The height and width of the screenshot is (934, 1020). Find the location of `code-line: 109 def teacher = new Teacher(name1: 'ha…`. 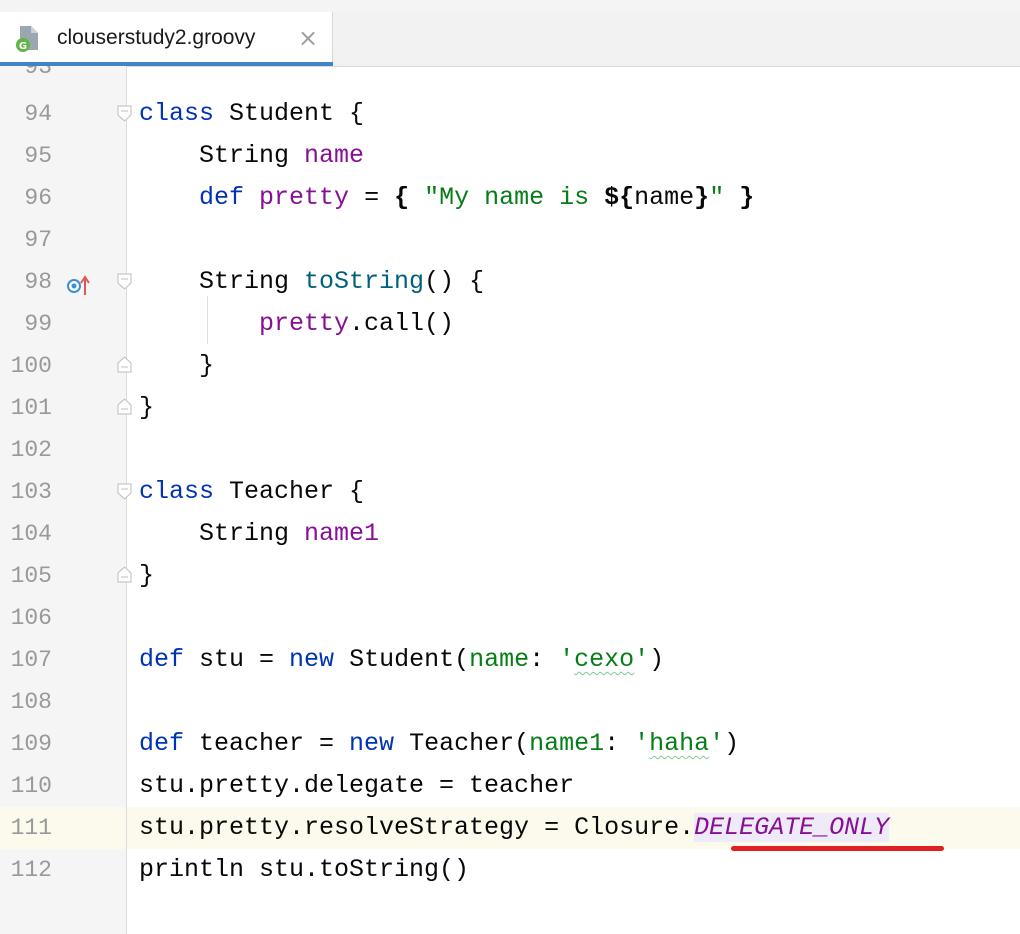

code-line: 109 def teacher = new Teacher(name1: 'ha… is located at coordinates (510, 744).